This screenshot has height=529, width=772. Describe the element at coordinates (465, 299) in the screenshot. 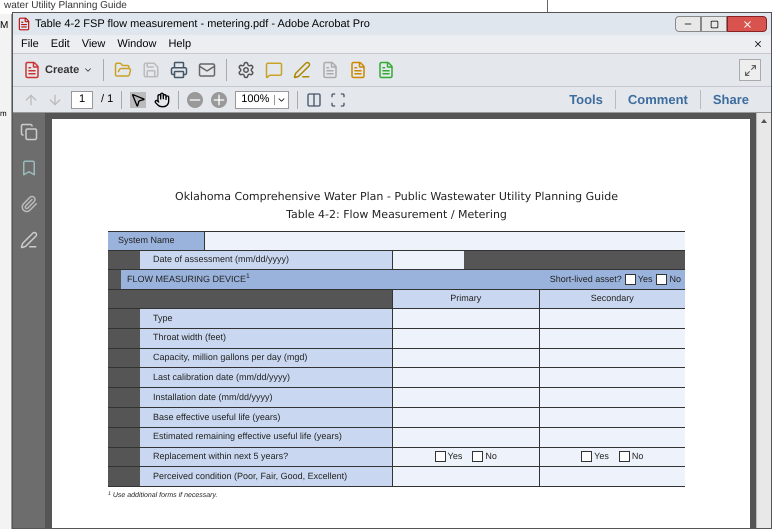

I see `column-header: Primary` at that location.